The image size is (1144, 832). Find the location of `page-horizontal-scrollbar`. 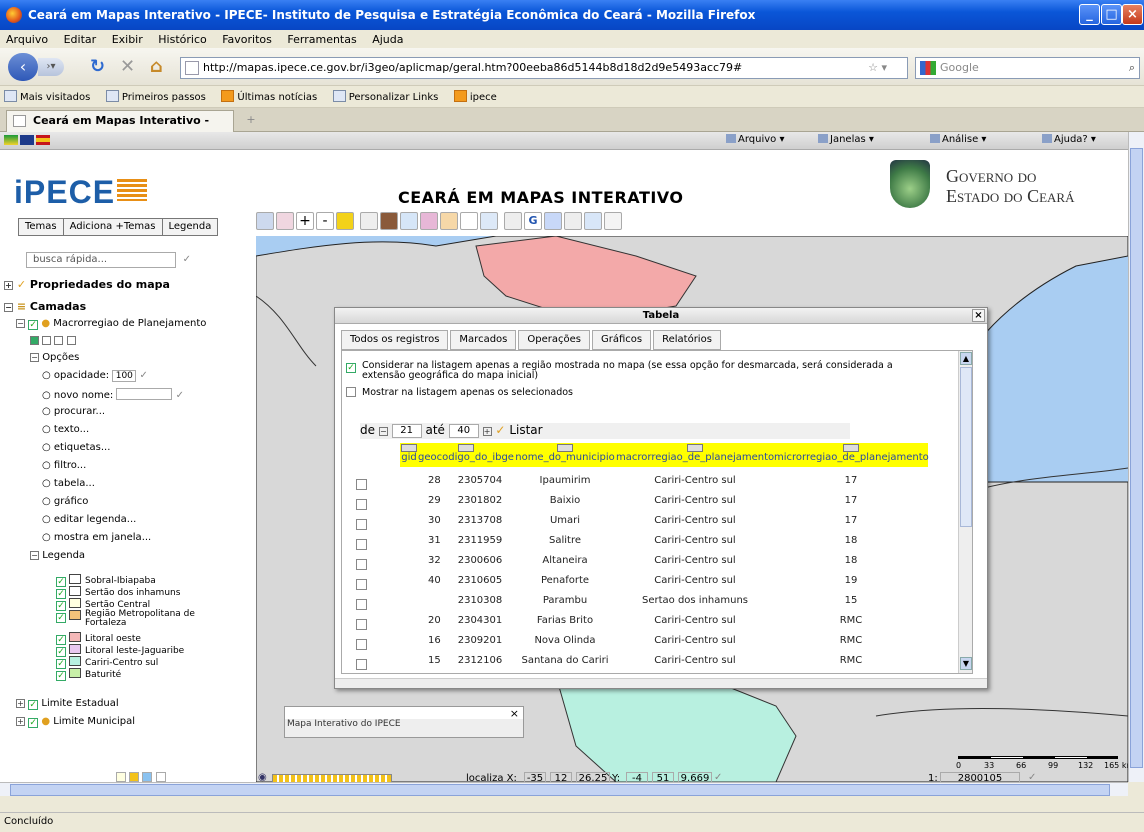

page-horizontal-scrollbar is located at coordinates (564, 789).